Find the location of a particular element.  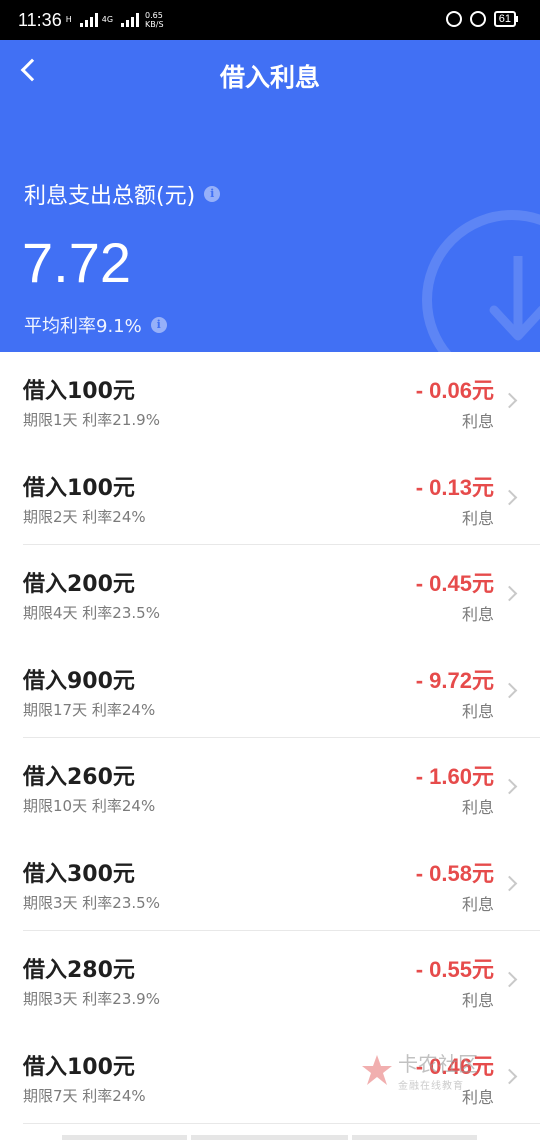

average-rate: 平均利率9.1% i is located at coordinates (95, 325).